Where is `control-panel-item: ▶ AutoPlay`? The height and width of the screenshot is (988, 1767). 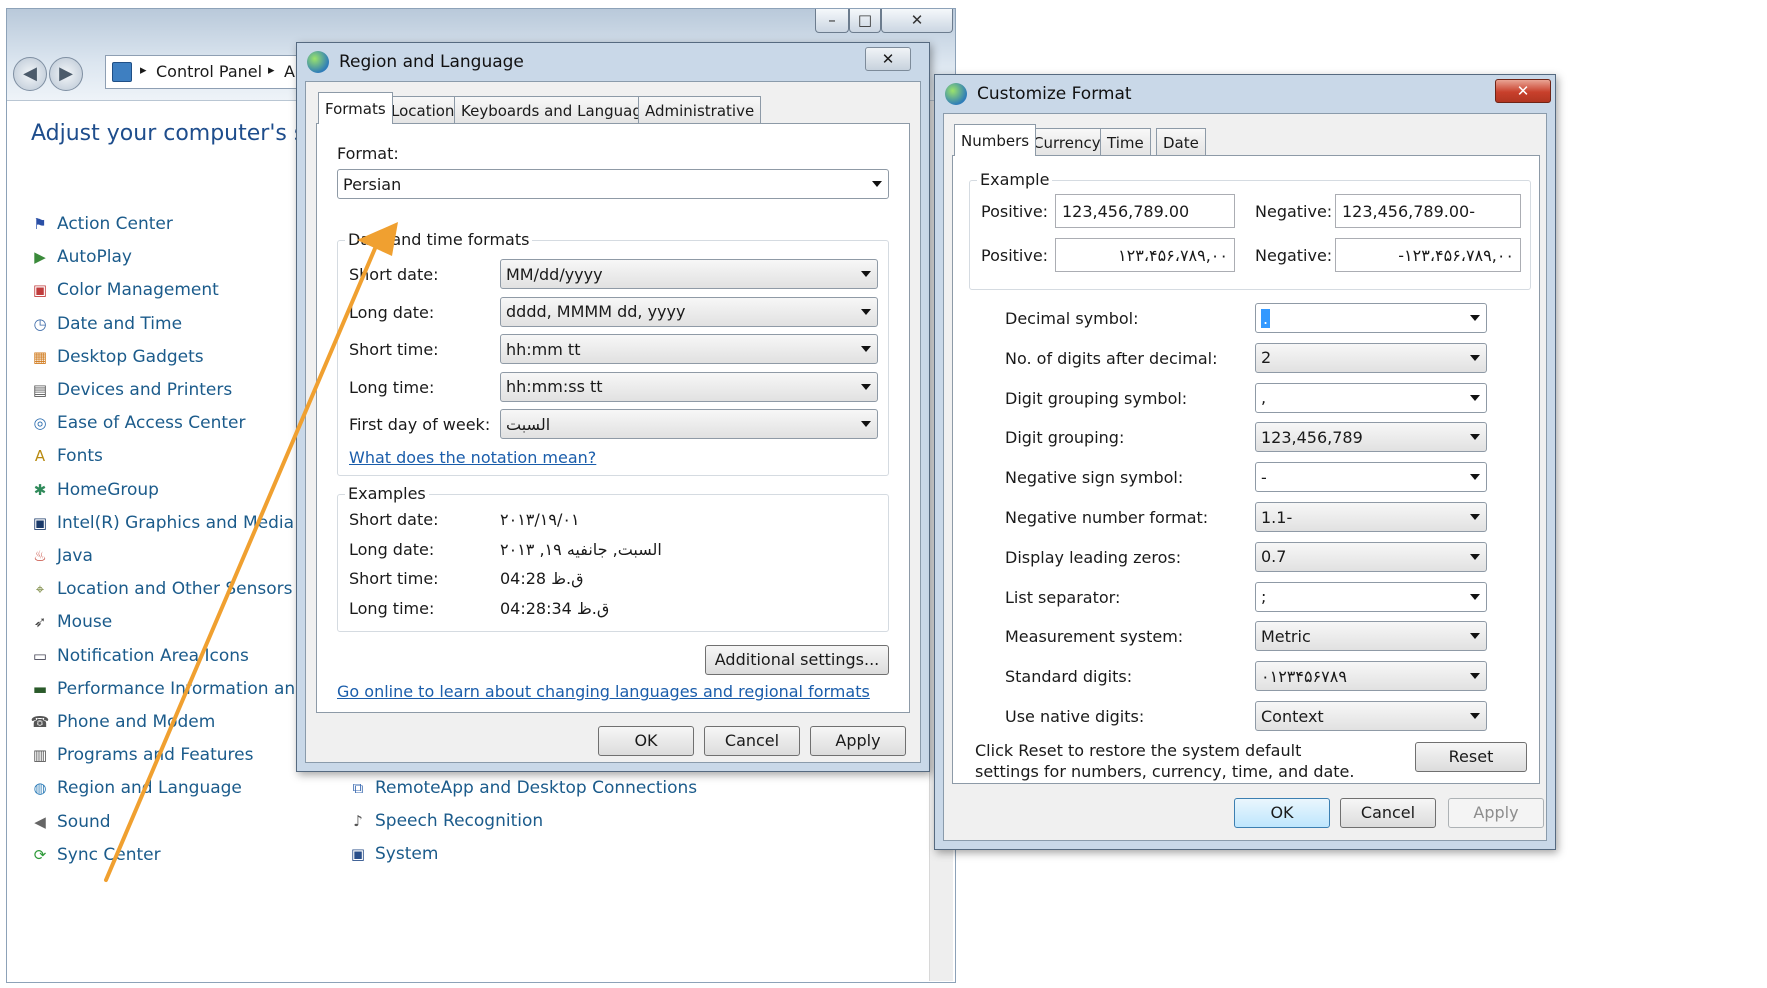
control-panel-item: ▶ AutoPlay is located at coordinates (80, 257).